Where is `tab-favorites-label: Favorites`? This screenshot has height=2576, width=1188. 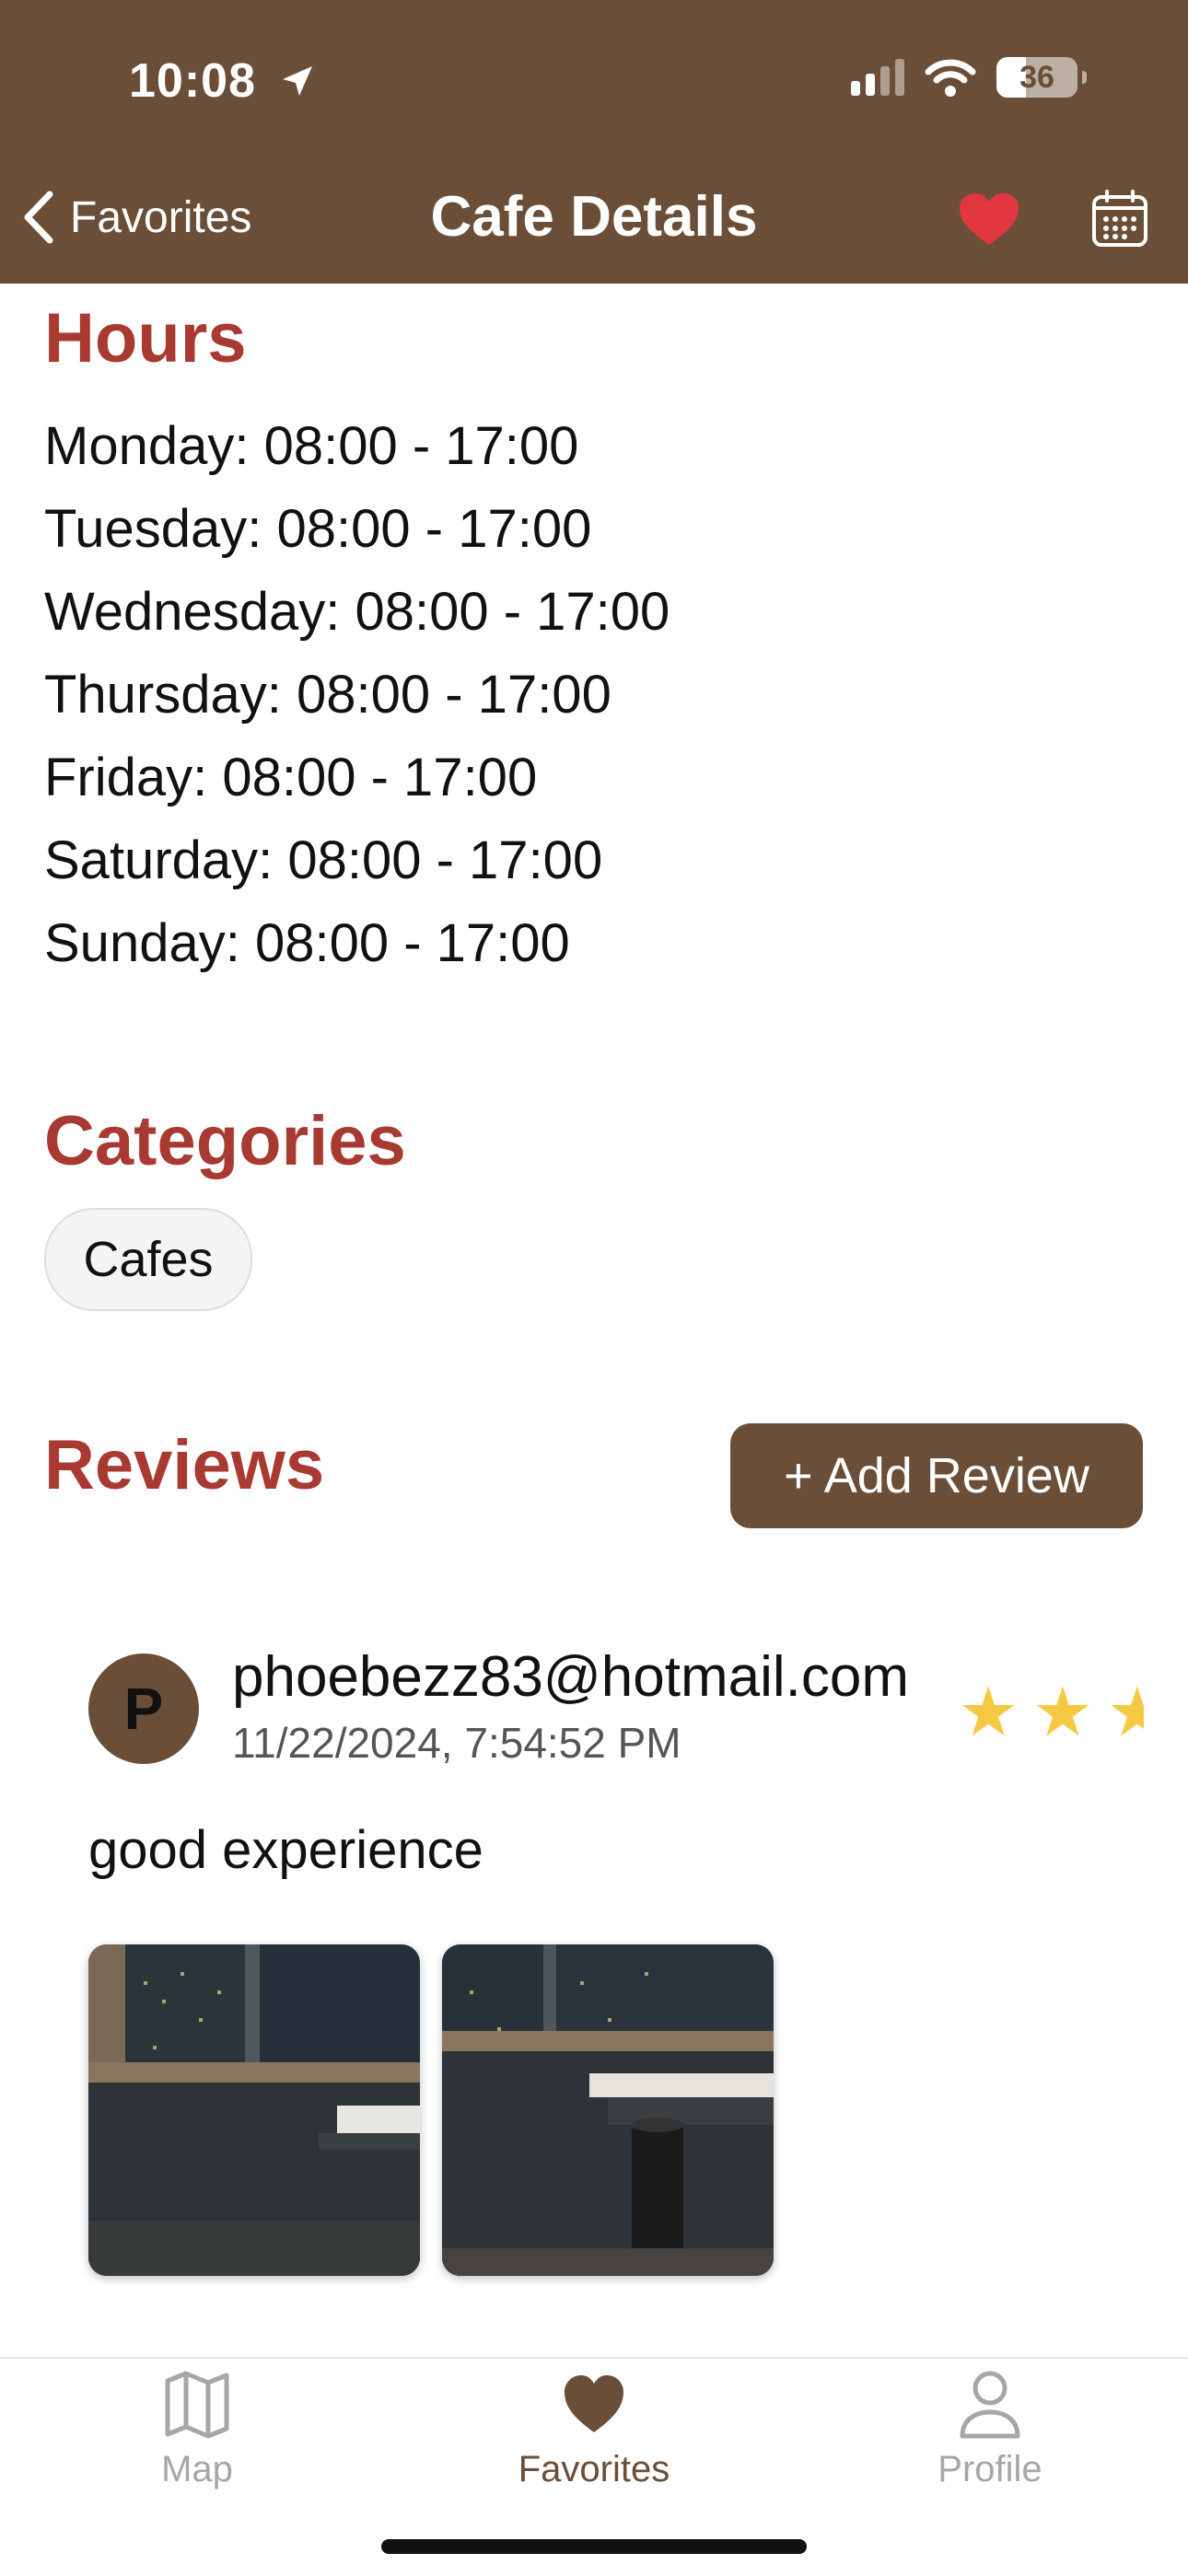
tab-favorites-label: Favorites is located at coordinates (594, 2469).